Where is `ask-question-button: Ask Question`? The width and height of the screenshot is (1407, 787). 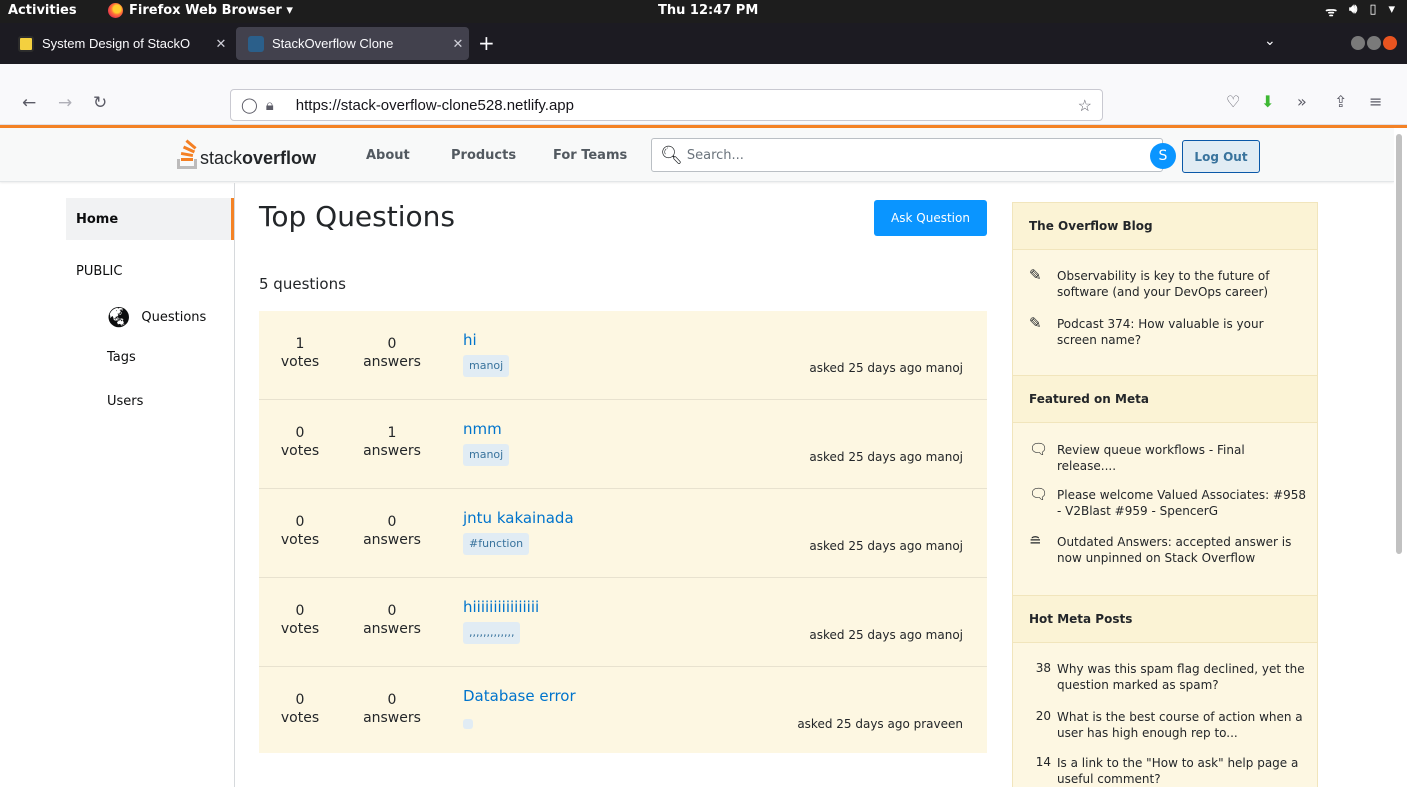 ask-question-button: Ask Question is located at coordinates (930, 218).